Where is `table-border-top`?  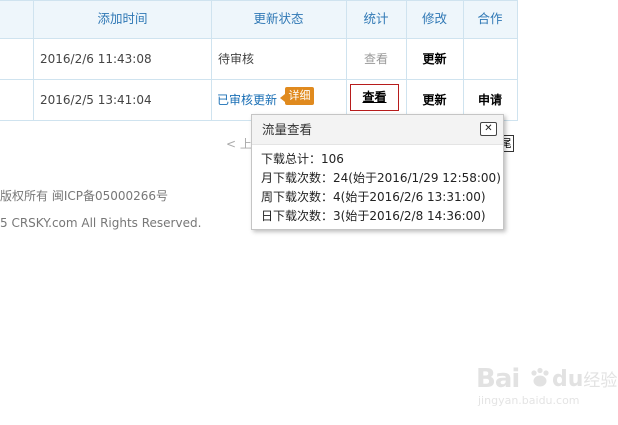
table-border-top is located at coordinates (259, 0).